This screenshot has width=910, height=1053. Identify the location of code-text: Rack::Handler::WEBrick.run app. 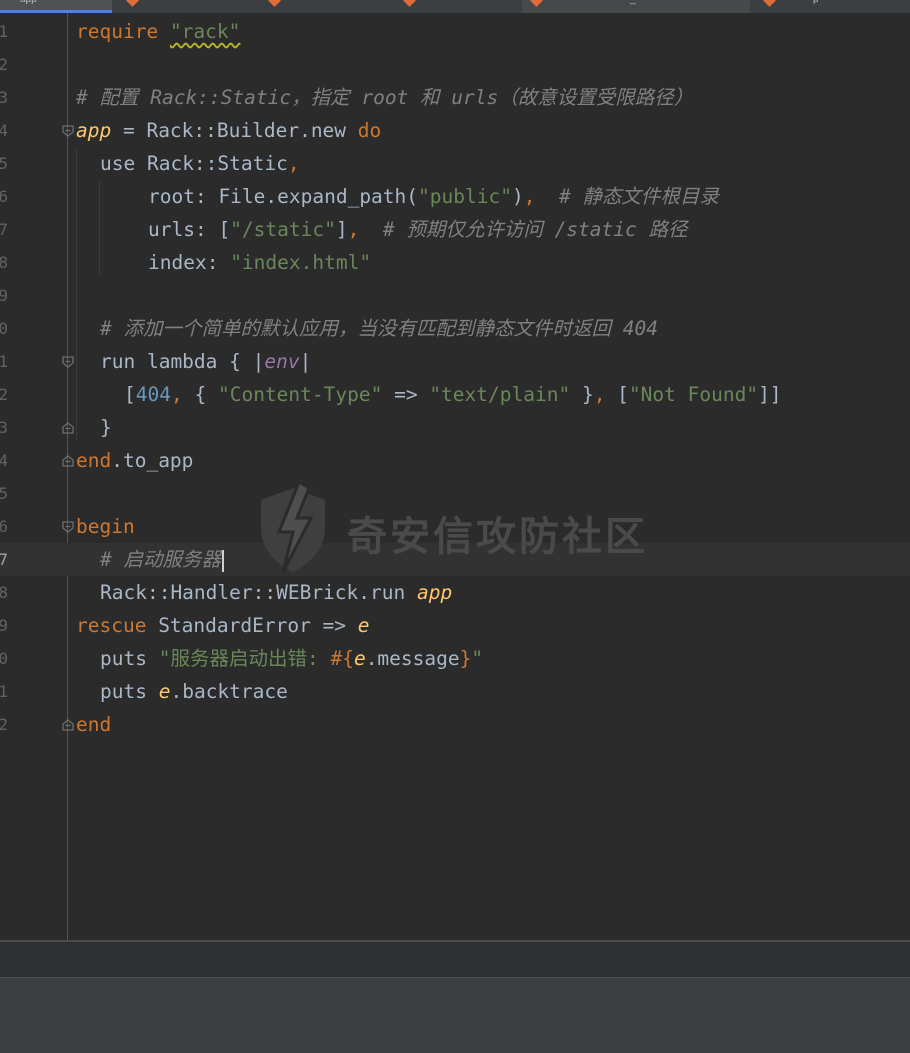
(276, 592).